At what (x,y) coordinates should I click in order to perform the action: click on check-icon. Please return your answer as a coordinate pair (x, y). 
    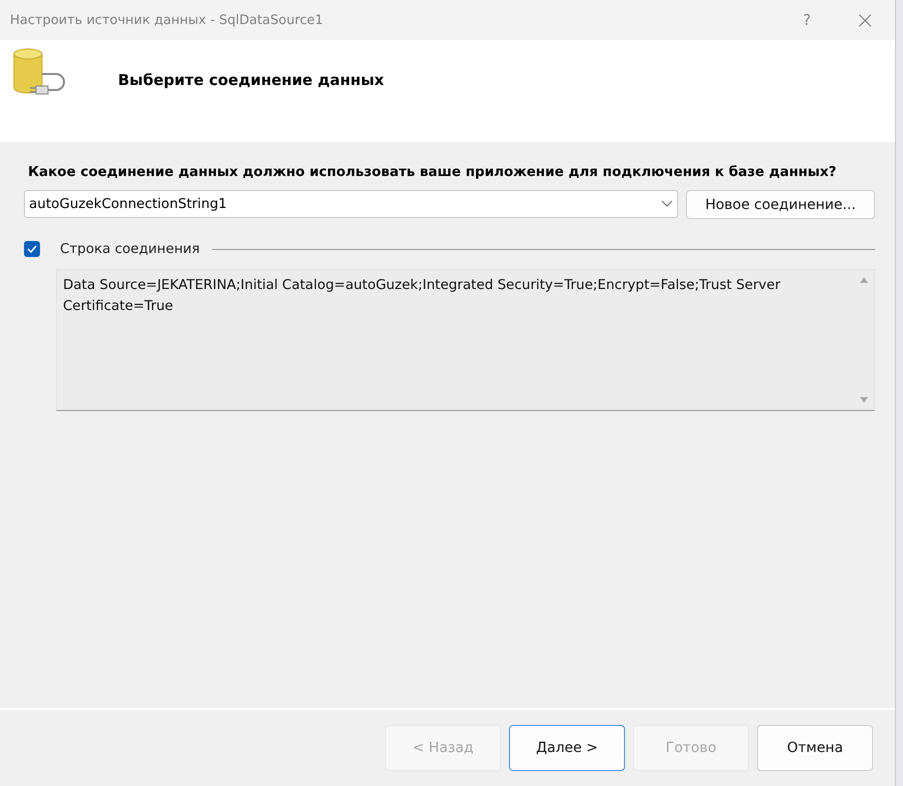
    Looking at the image, I should click on (32, 249).